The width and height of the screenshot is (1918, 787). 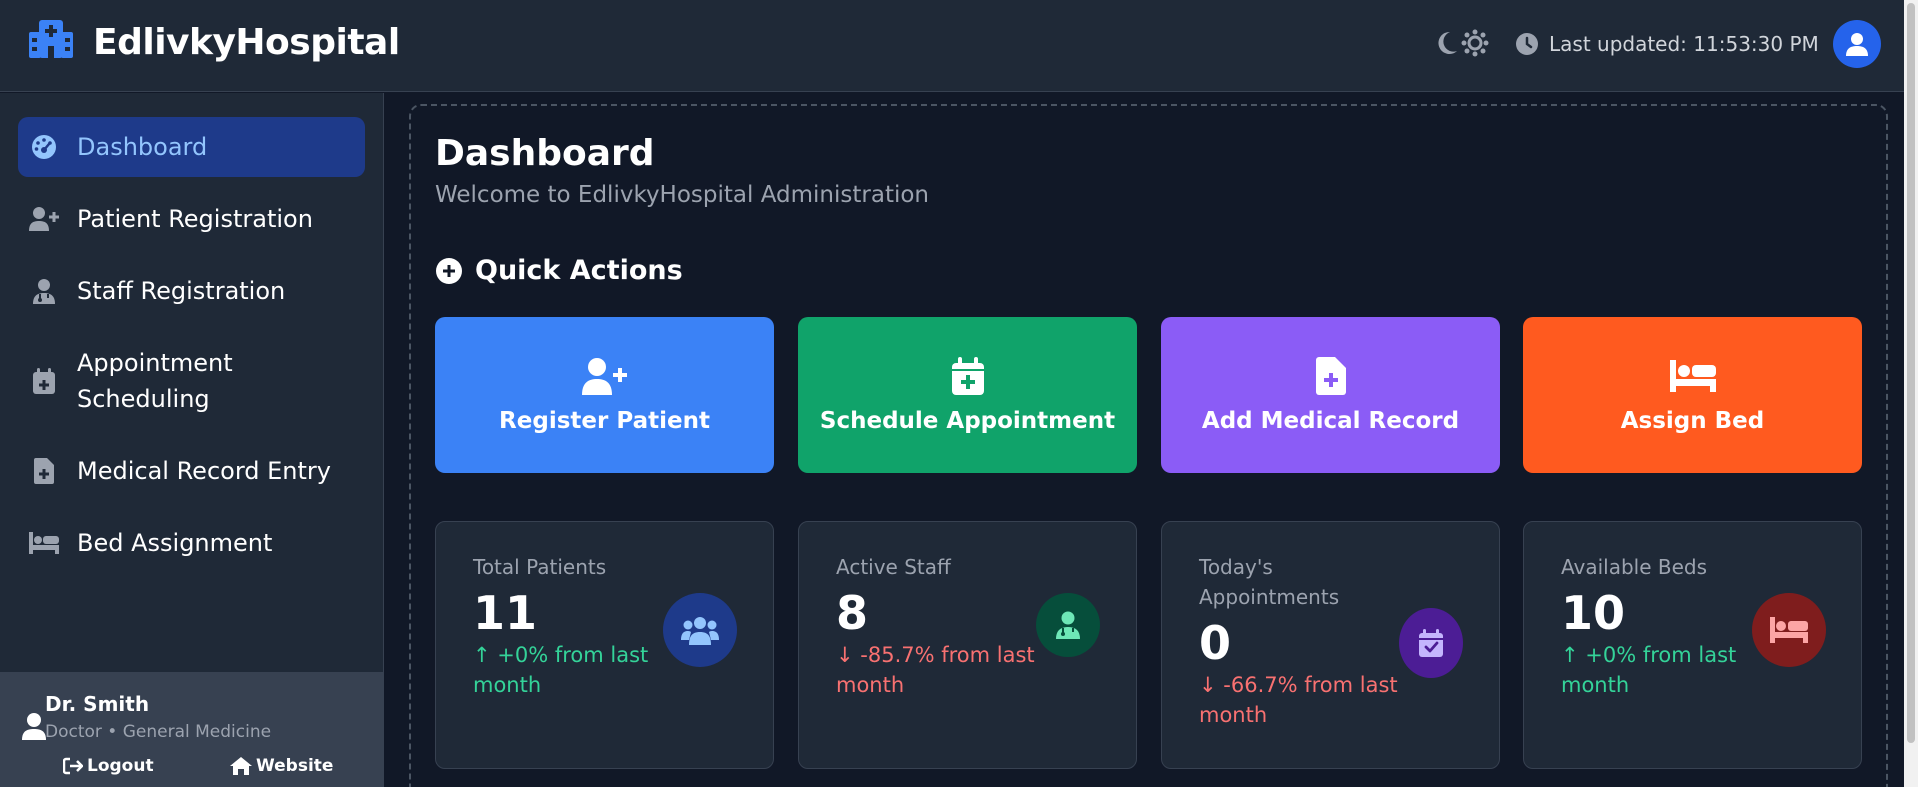 I want to click on action-label: Add Medical Record, so click(x=1330, y=421).